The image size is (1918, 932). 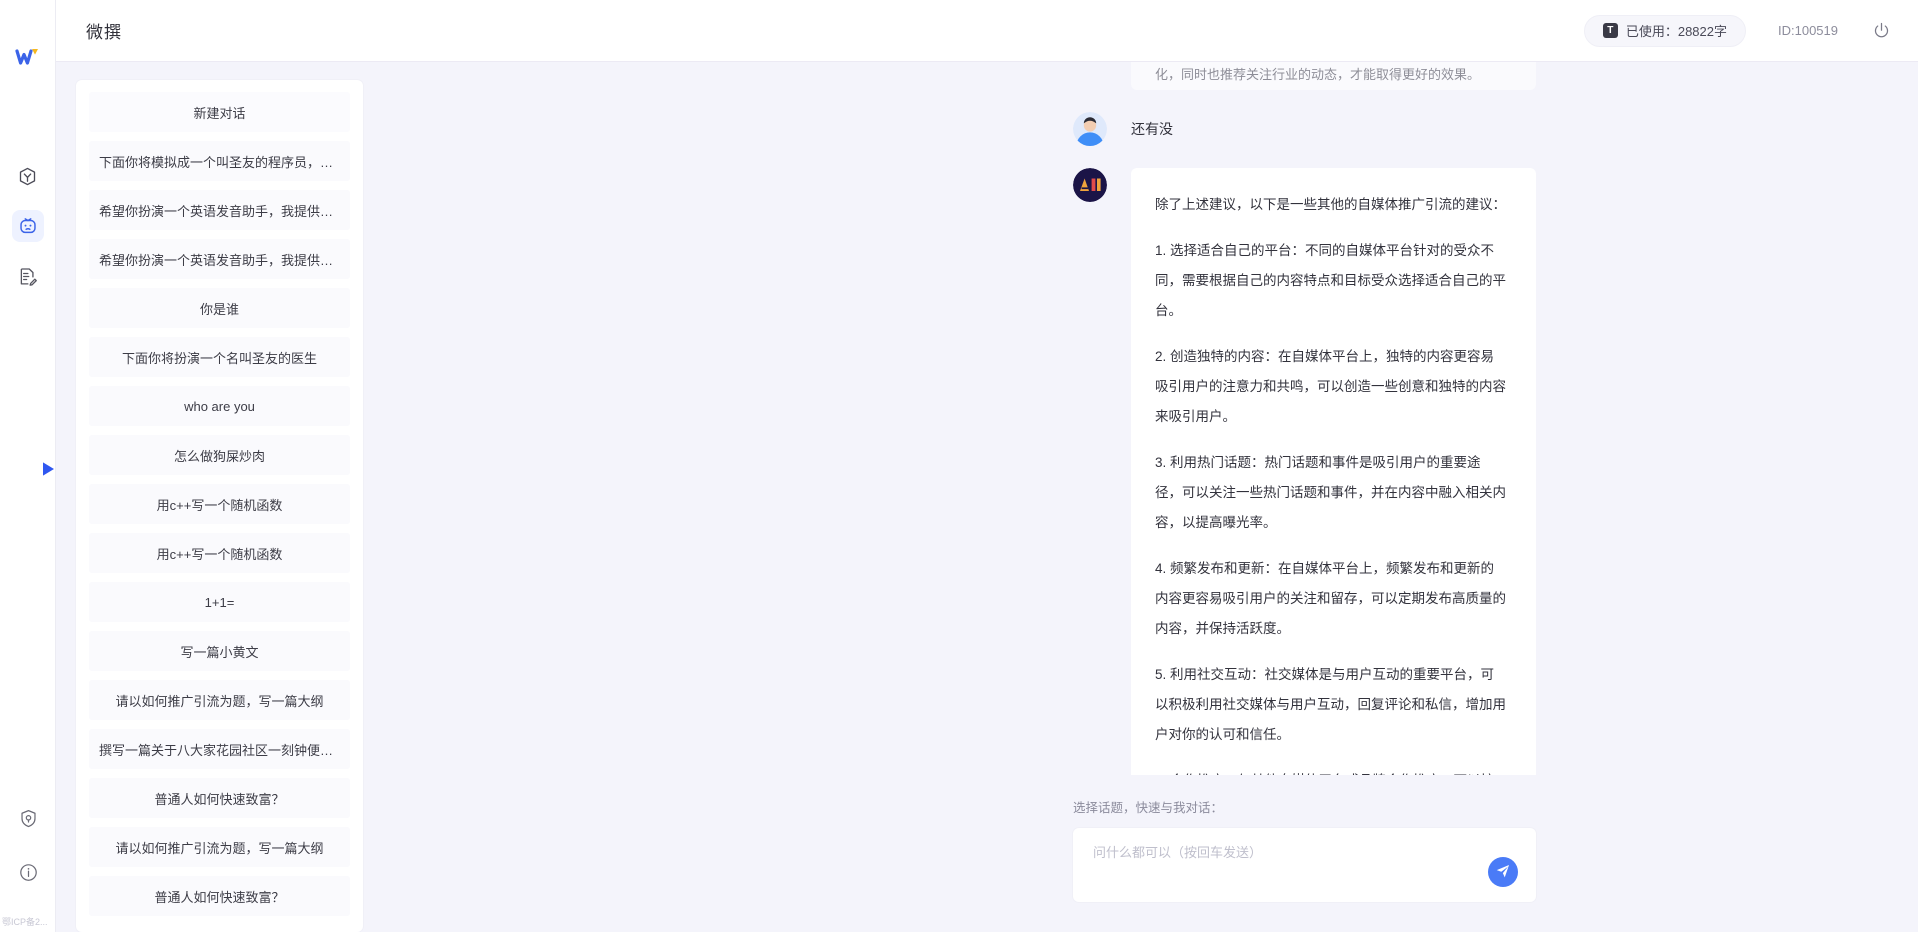 I want to click on new-conversation-label: 新建对话, so click(x=219, y=113).